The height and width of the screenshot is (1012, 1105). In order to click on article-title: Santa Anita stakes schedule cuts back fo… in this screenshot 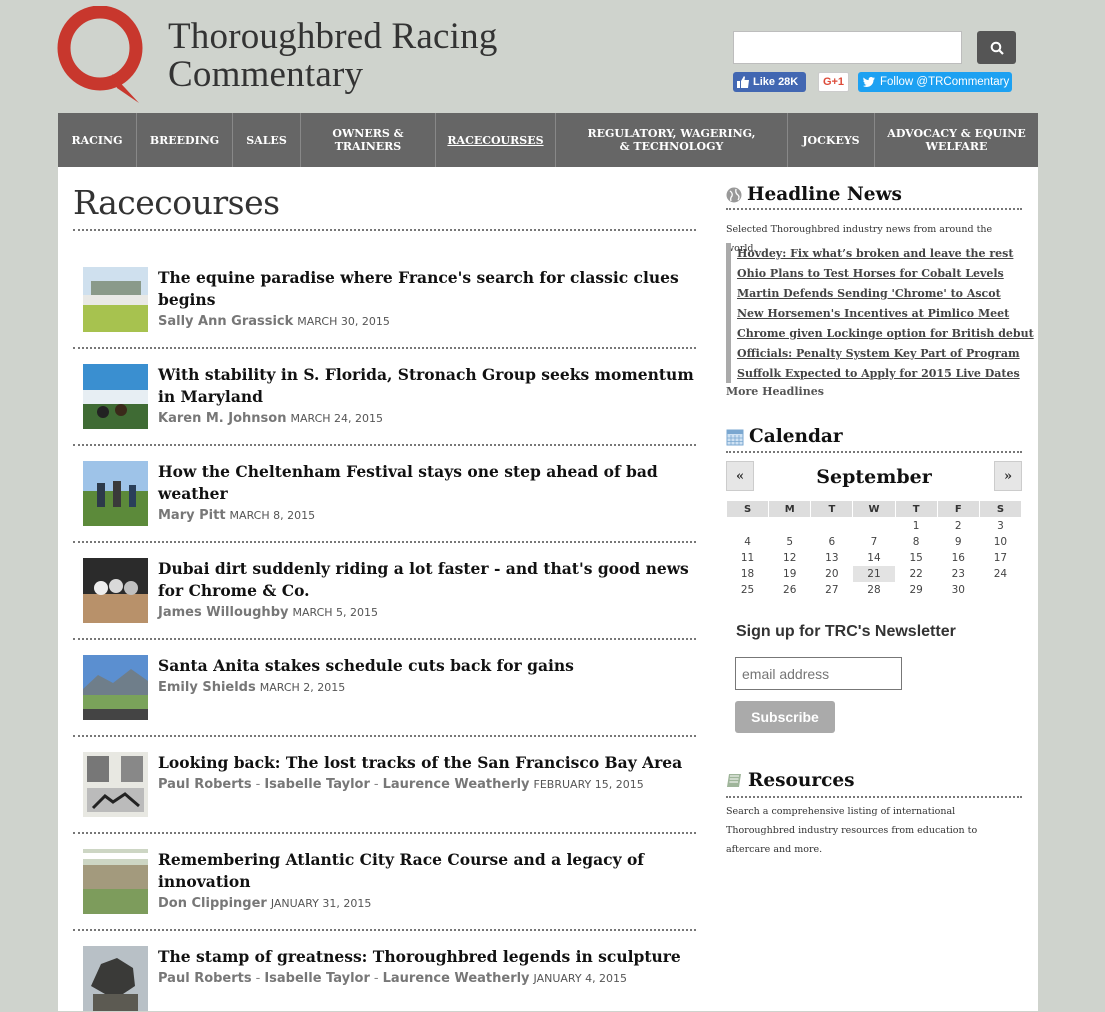, I will do `click(428, 666)`.